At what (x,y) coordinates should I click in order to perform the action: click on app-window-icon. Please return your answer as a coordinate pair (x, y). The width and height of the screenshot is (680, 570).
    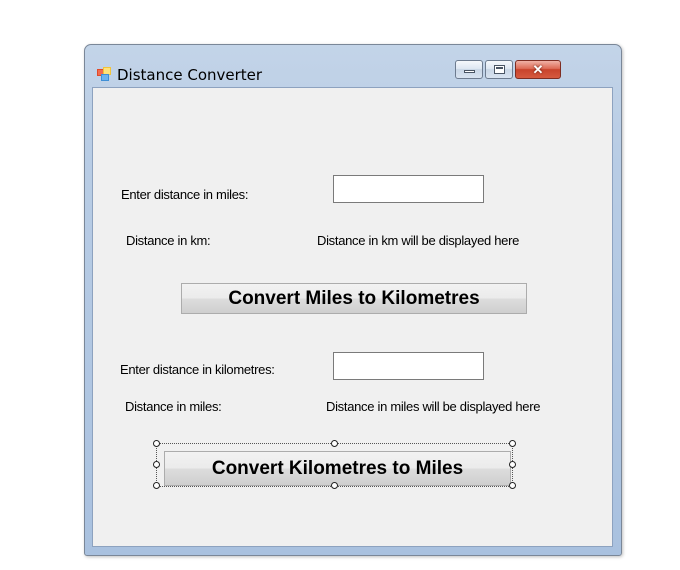
    Looking at the image, I should click on (104, 74).